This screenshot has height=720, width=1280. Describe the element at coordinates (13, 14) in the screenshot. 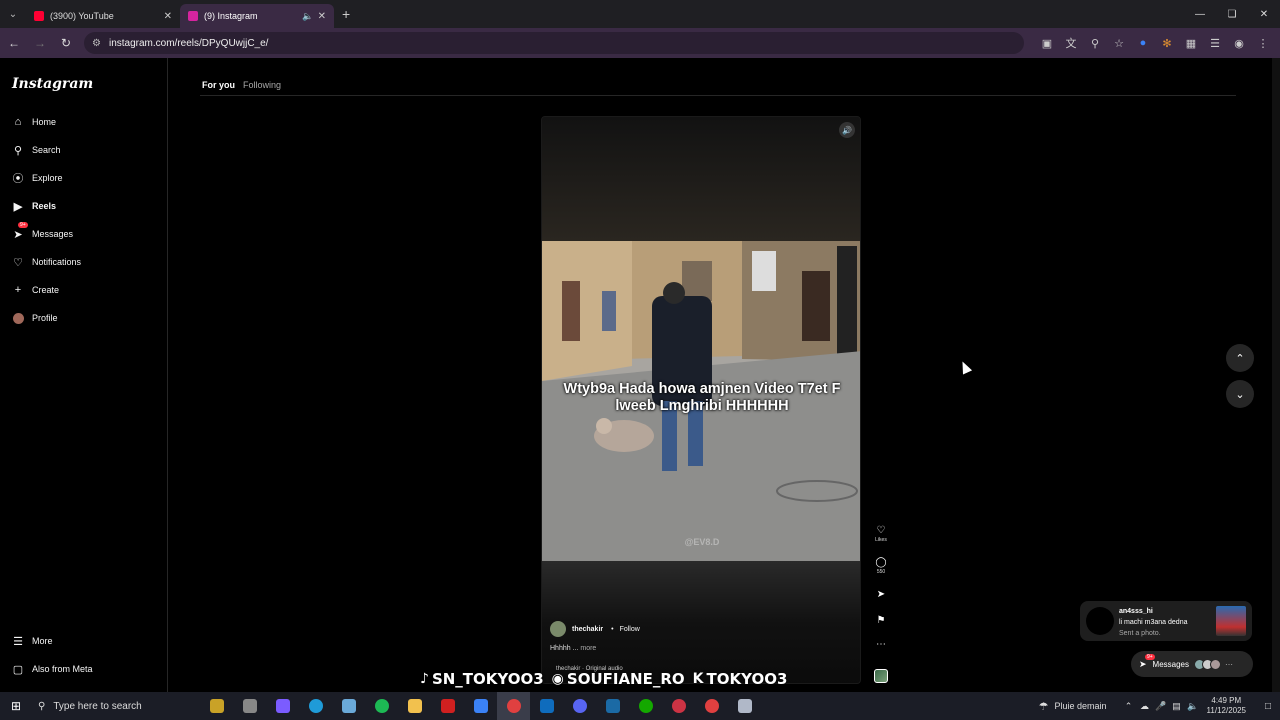

I see `tab-search-icon: ⌄` at that location.